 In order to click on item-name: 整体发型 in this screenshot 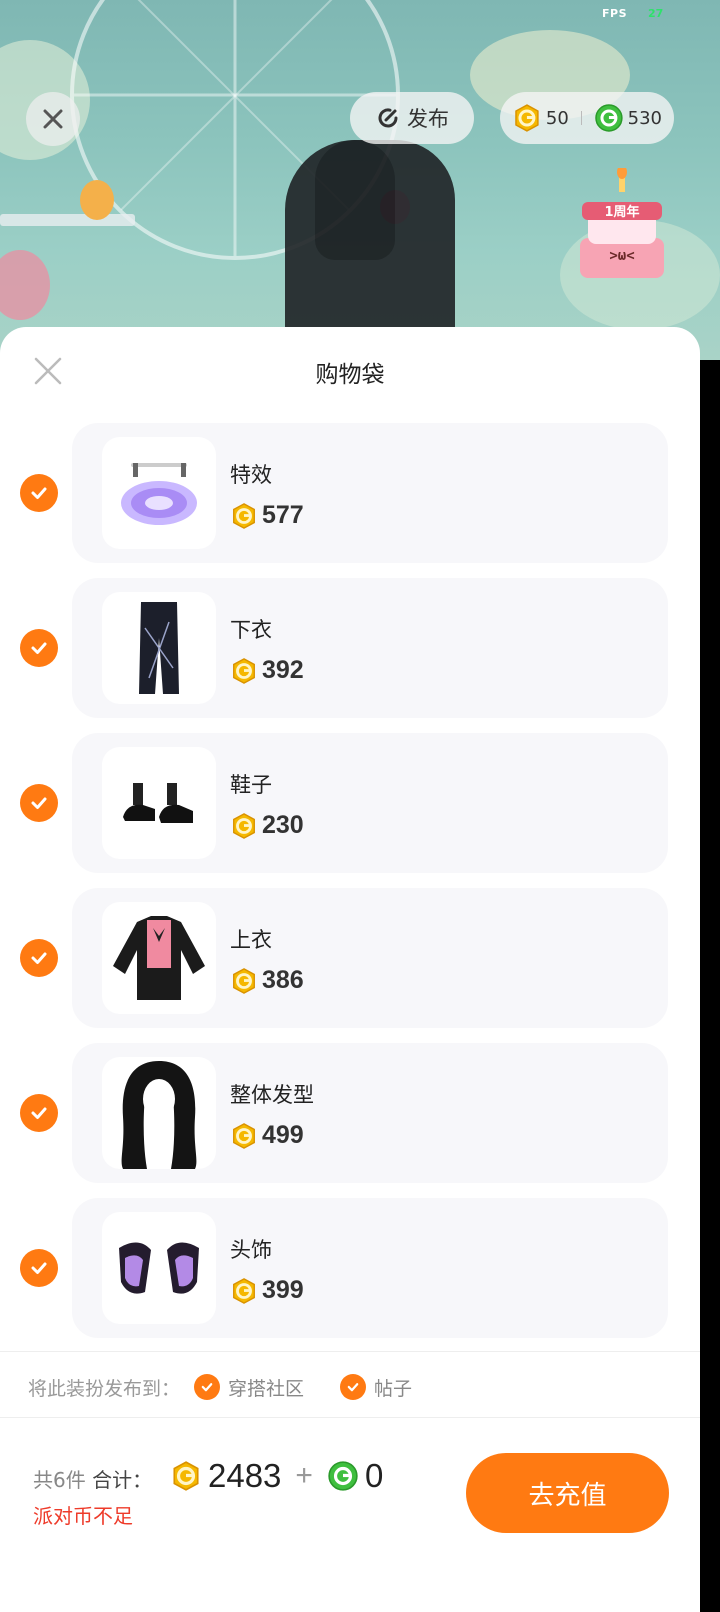, I will do `click(272, 1095)`.